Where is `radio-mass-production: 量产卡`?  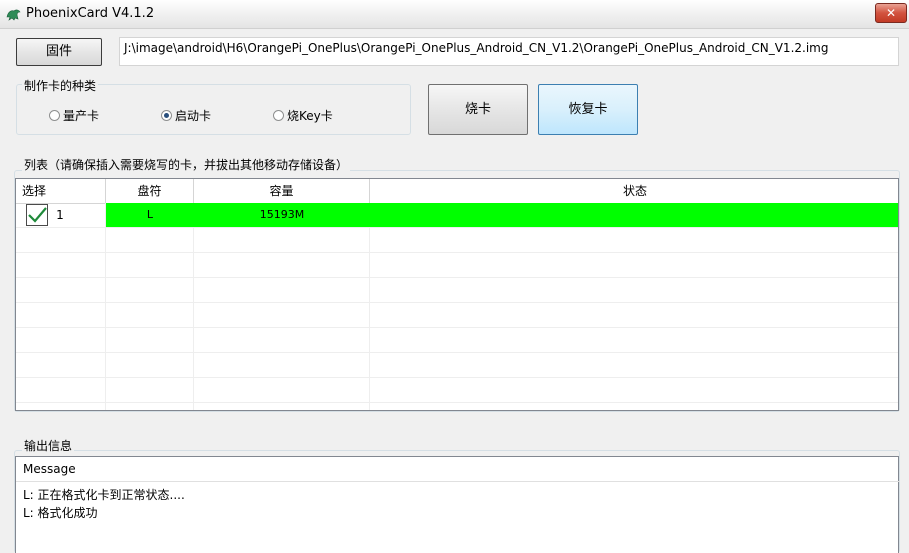
radio-mass-production: 量产卡 is located at coordinates (74, 115).